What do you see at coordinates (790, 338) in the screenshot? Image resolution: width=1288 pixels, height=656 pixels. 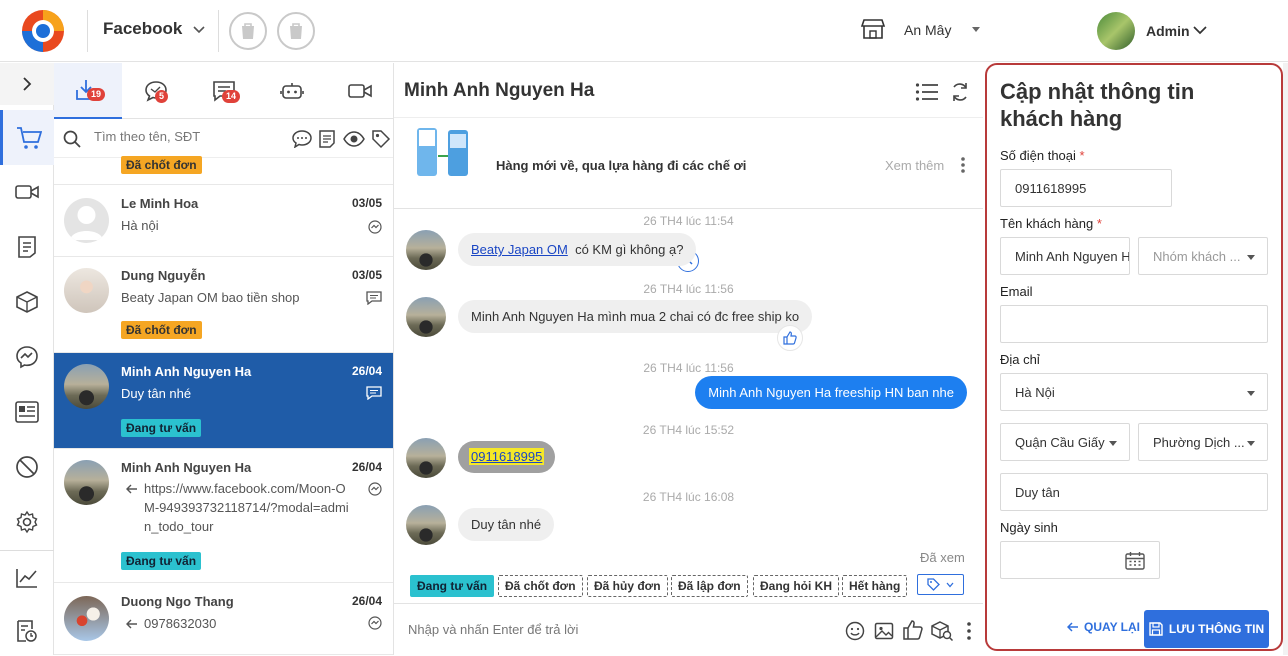 I see `like-reaction-icon` at bounding box center [790, 338].